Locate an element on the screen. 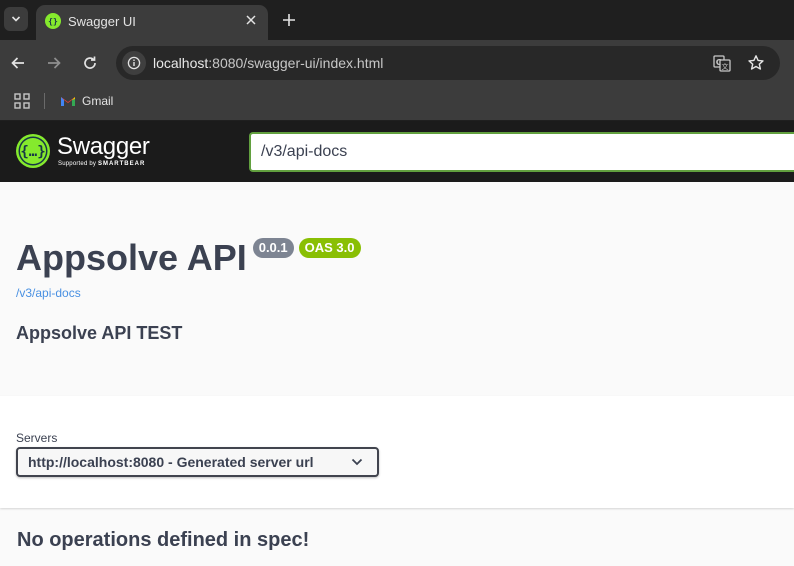  bookmark-divider is located at coordinates (44, 101).